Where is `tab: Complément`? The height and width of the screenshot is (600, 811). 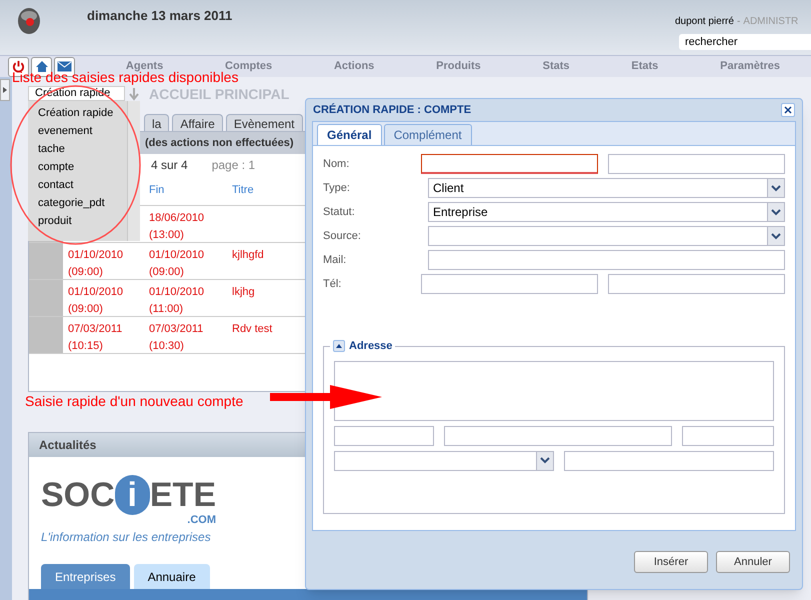 tab: Complément is located at coordinates (428, 134).